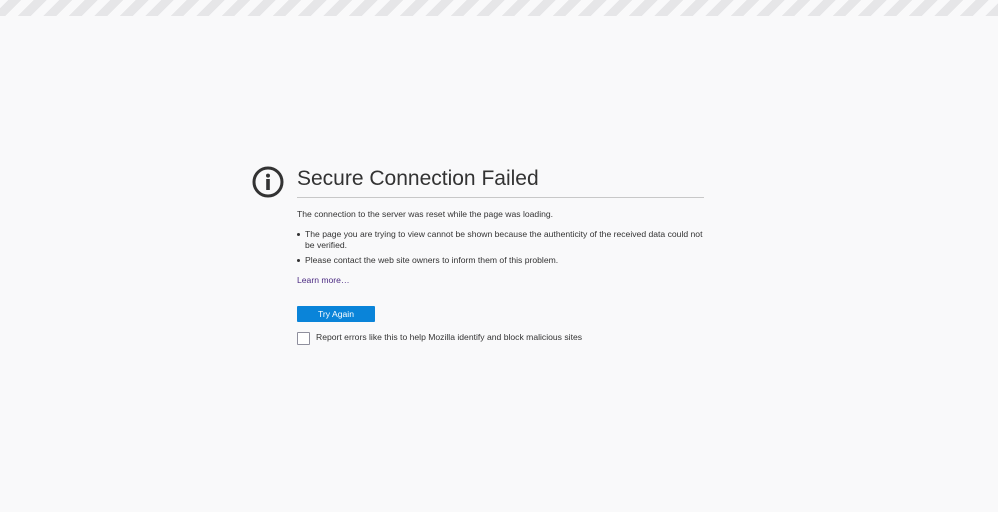 This screenshot has height=512, width=998. Describe the element at coordinates (303, 338) in the screenshot. I see `report-errors-checkbox` at that location.